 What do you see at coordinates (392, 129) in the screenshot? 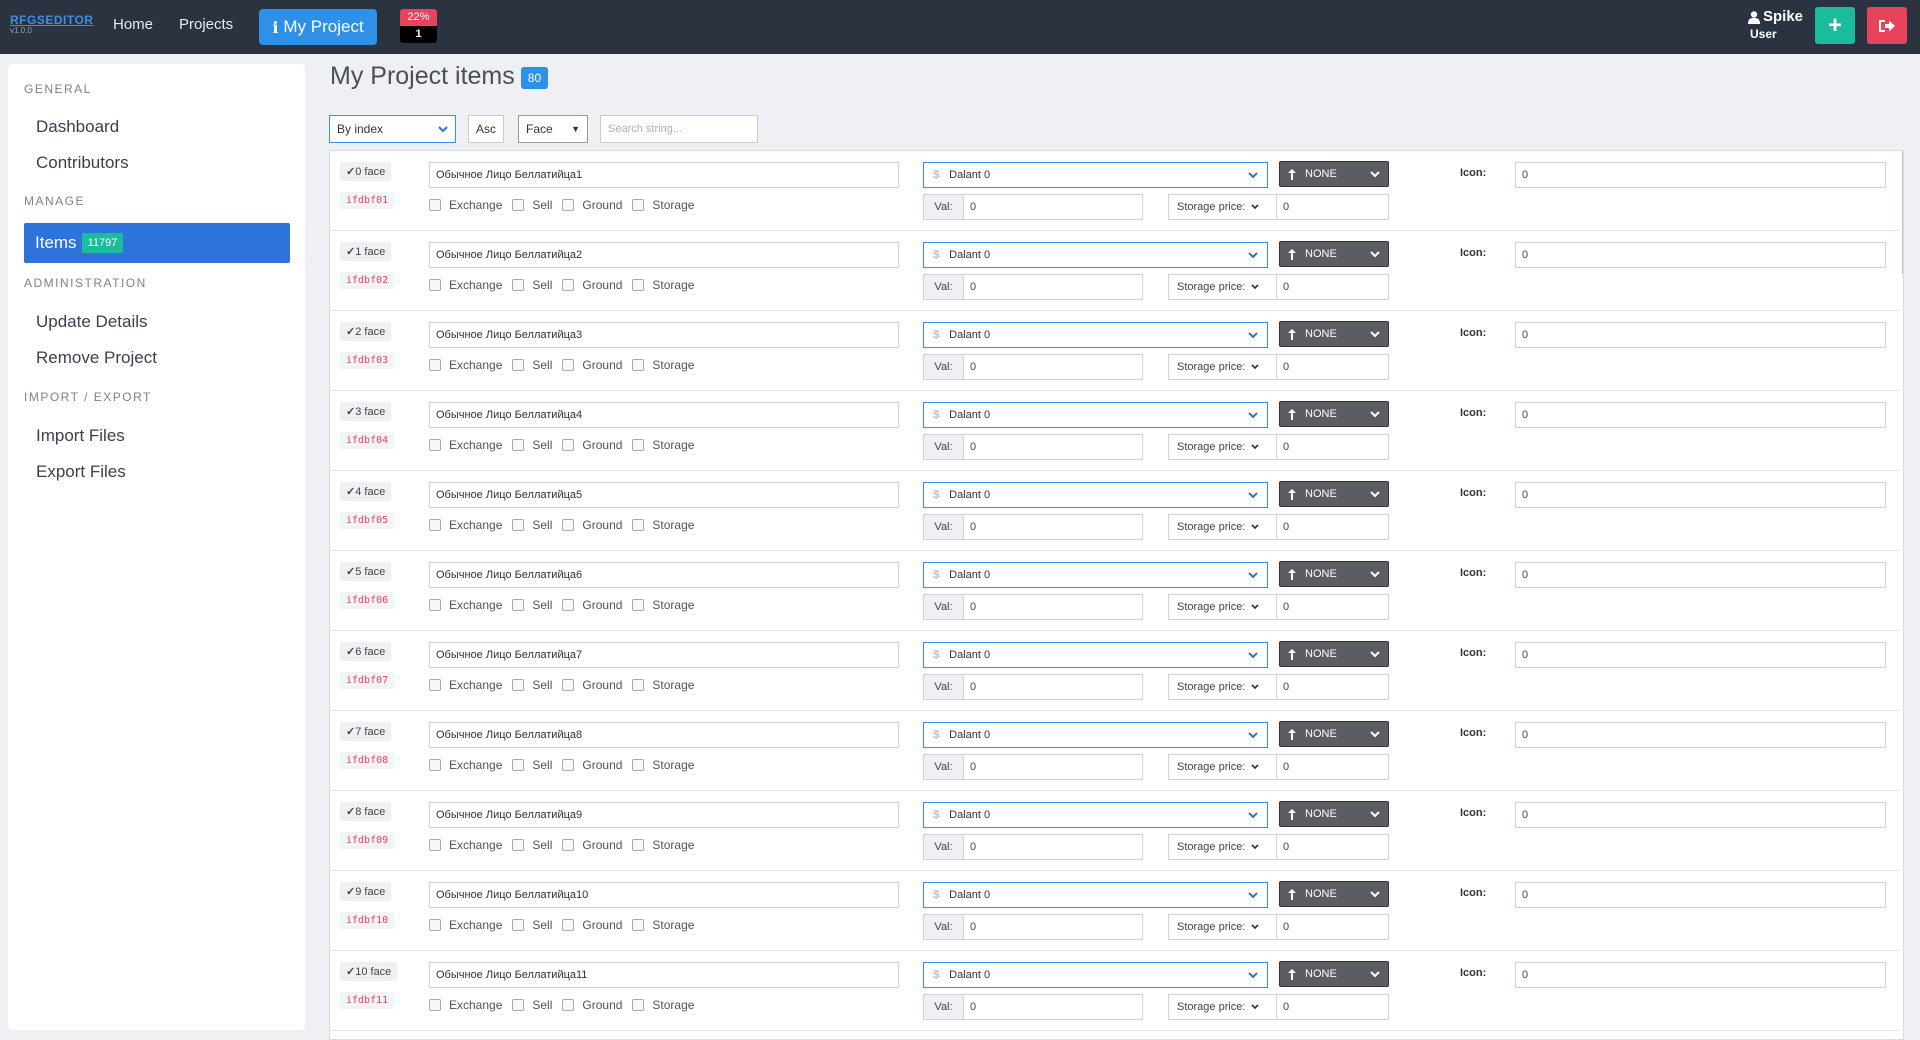
I see `sort-by-select: By index` at bounding box center [392, 129].